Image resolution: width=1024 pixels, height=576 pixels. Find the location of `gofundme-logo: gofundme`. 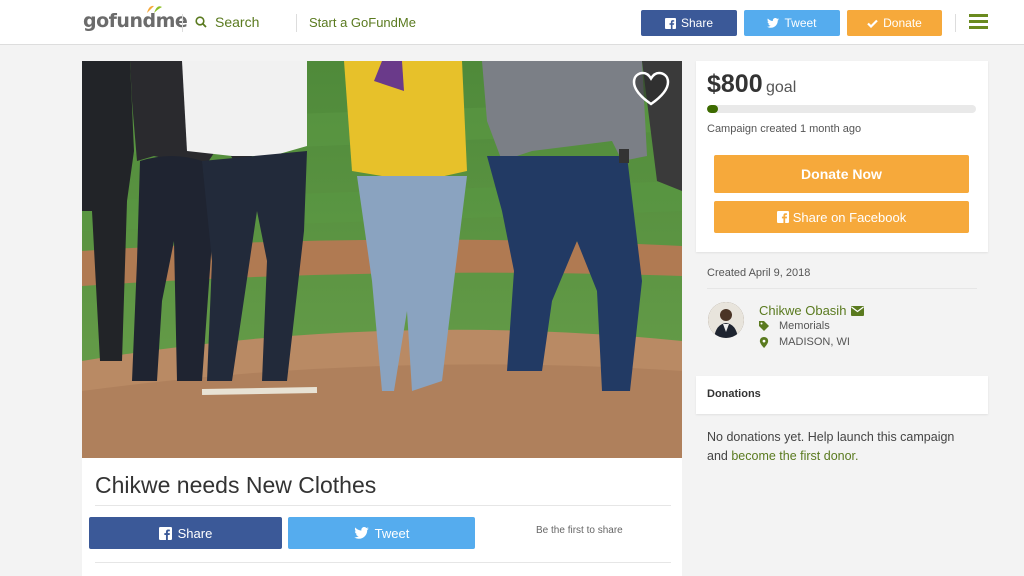

gofundme-logo: gofundme is located at coordinates (135, 18).